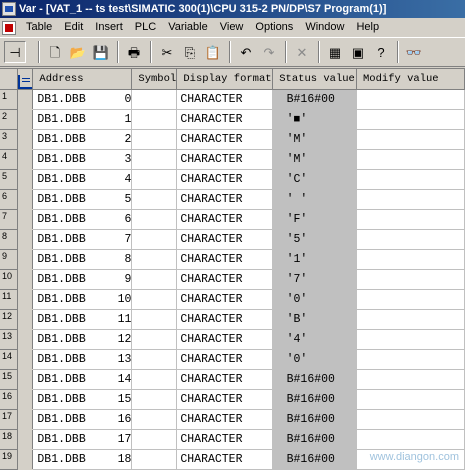 This screenshot has width=465, height=471. I want to click on table-row: 5 DB1.DBB 4 CHARACTER 'C', so click(232, 179).